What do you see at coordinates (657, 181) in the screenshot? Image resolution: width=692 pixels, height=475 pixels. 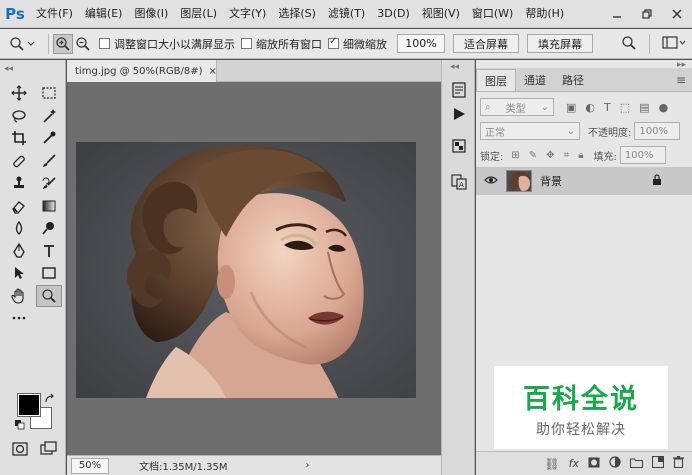 I see `layer-lock-icon` at bounding box center [657, 181].